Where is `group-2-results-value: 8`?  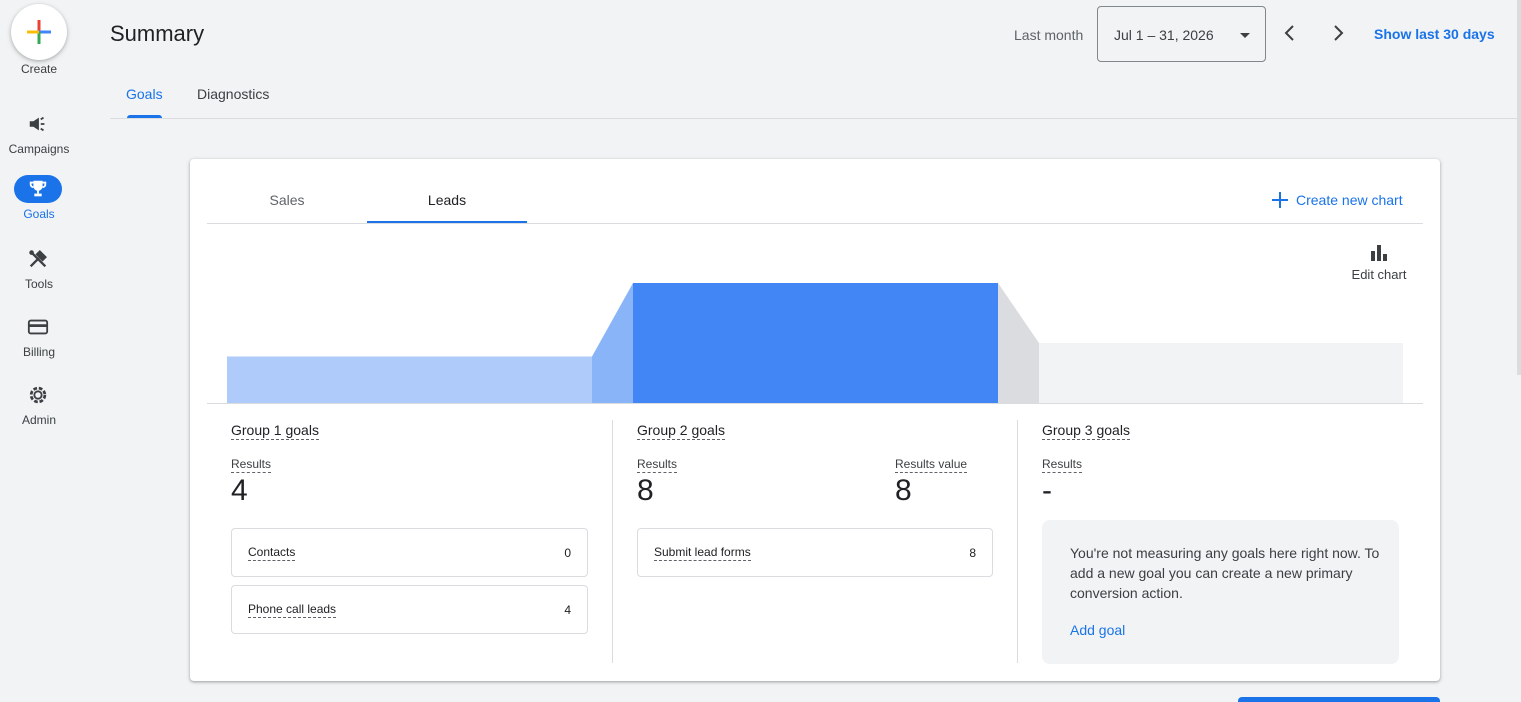 group-2-results-value: 8 is located at coordinates (645, 490).